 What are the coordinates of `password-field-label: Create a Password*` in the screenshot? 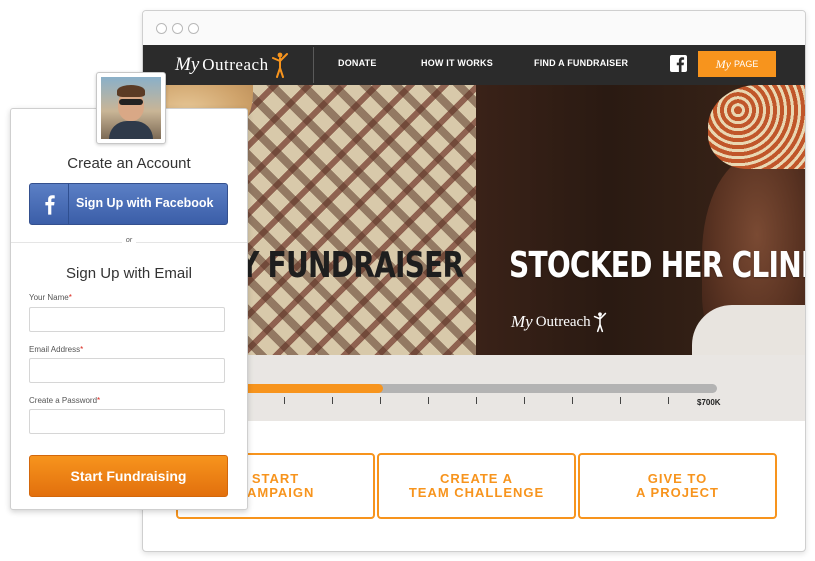 It's located at (64, 400).